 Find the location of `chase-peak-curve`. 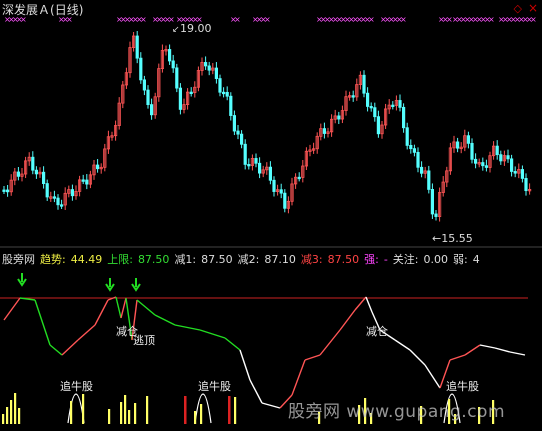

chase-peak-curve is located at coordinates (203, 408).